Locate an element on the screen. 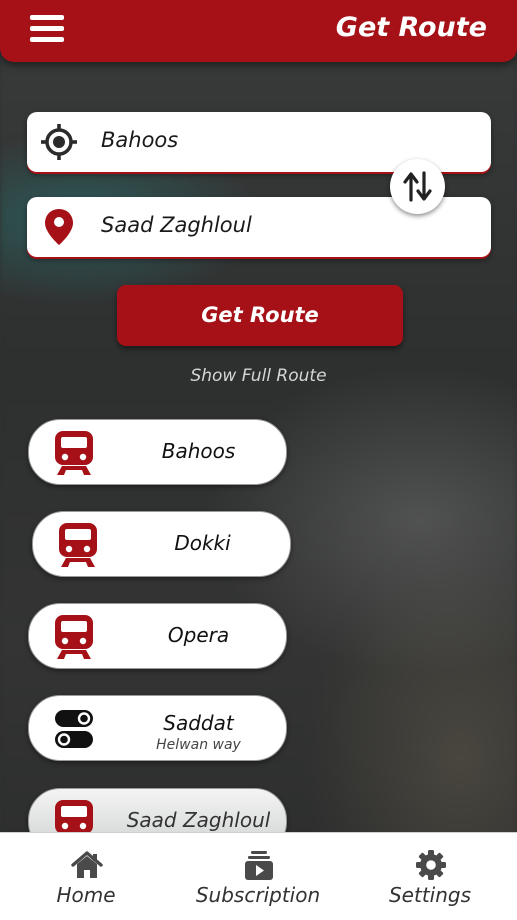  station-item-bahoos: Bahoos is located at coordinates (157, 452).